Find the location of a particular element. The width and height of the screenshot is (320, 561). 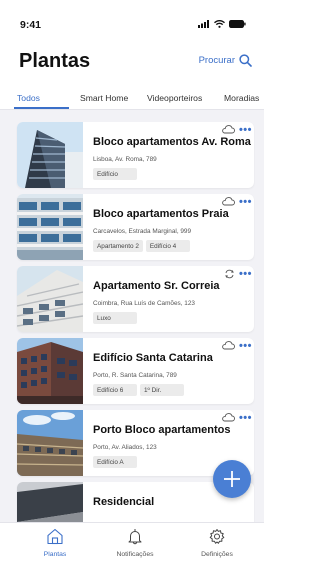

nav-definicoes: Definições is located at coordinates (217, 543).